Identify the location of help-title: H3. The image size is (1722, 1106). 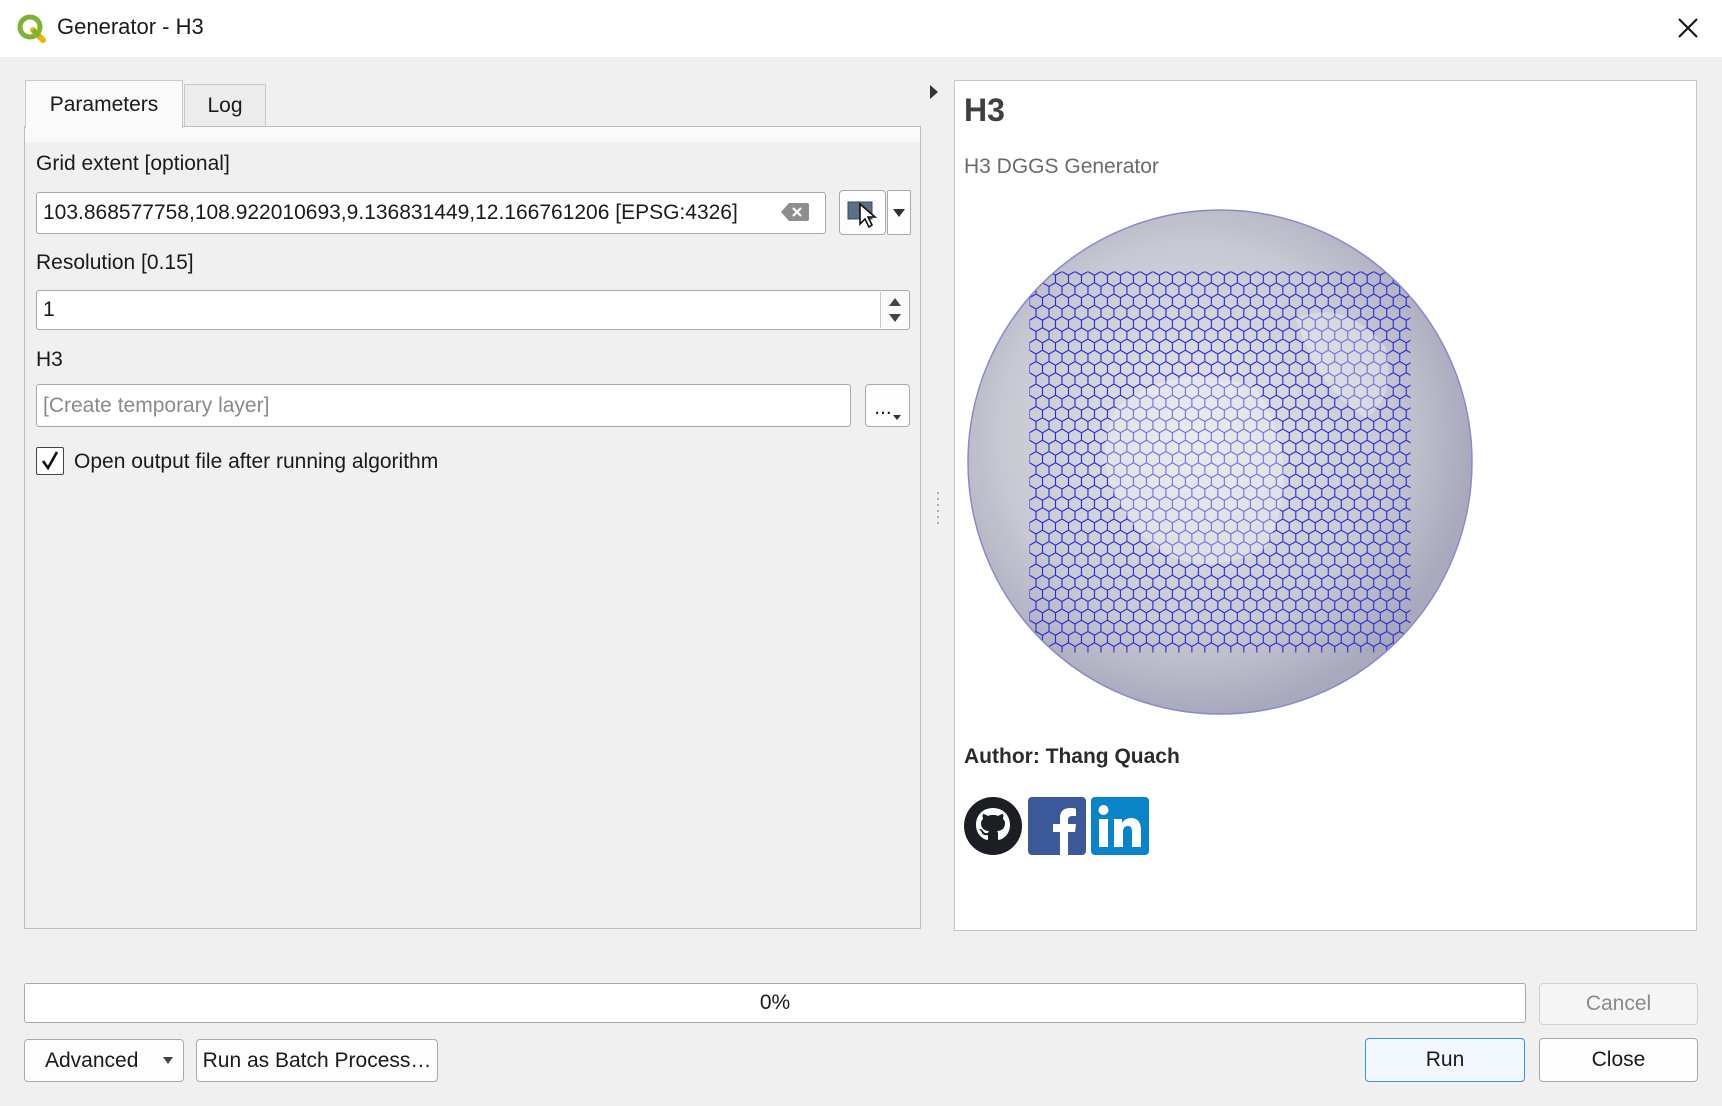
(984, 110).